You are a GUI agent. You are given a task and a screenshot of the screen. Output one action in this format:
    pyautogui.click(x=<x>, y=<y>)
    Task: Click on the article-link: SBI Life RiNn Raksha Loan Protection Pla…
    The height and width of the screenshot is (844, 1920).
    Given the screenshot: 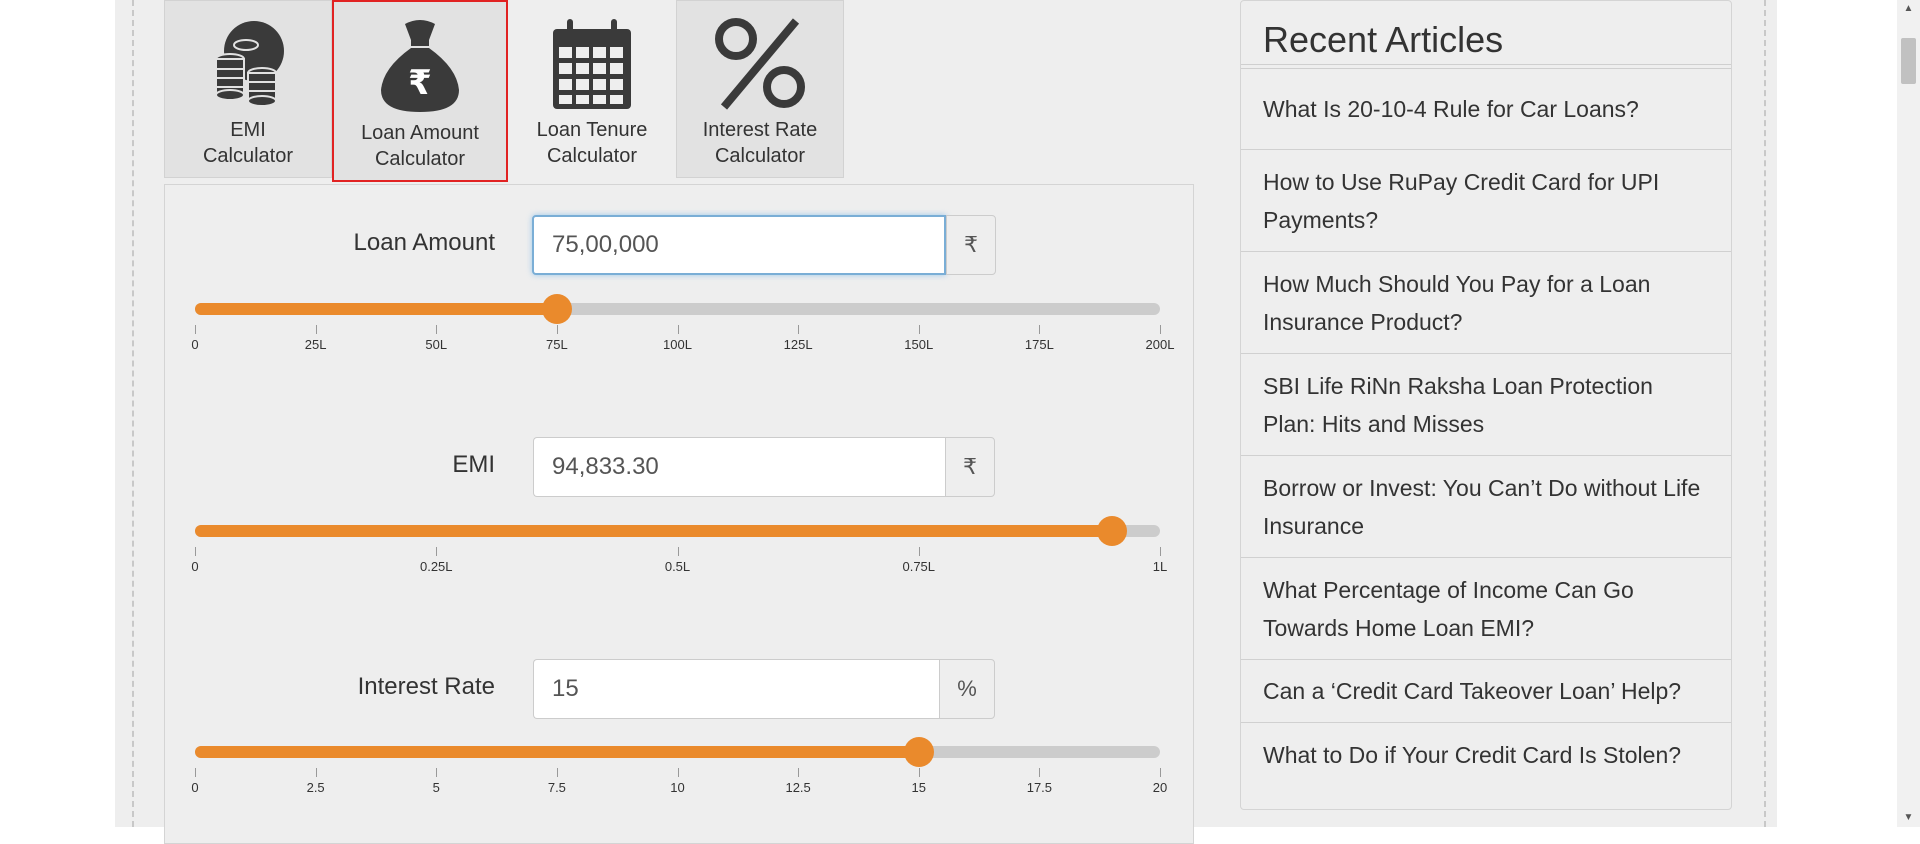 What is the action you would take?
    pyautogui.click(x=1486, y=405)
    